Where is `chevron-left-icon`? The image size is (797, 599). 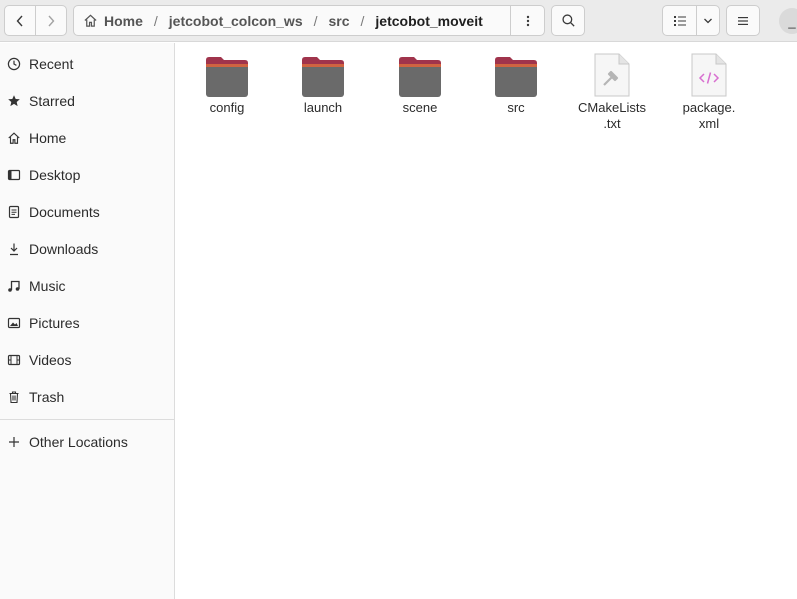
chevron-left-icon is located at coordinates (19, 20).